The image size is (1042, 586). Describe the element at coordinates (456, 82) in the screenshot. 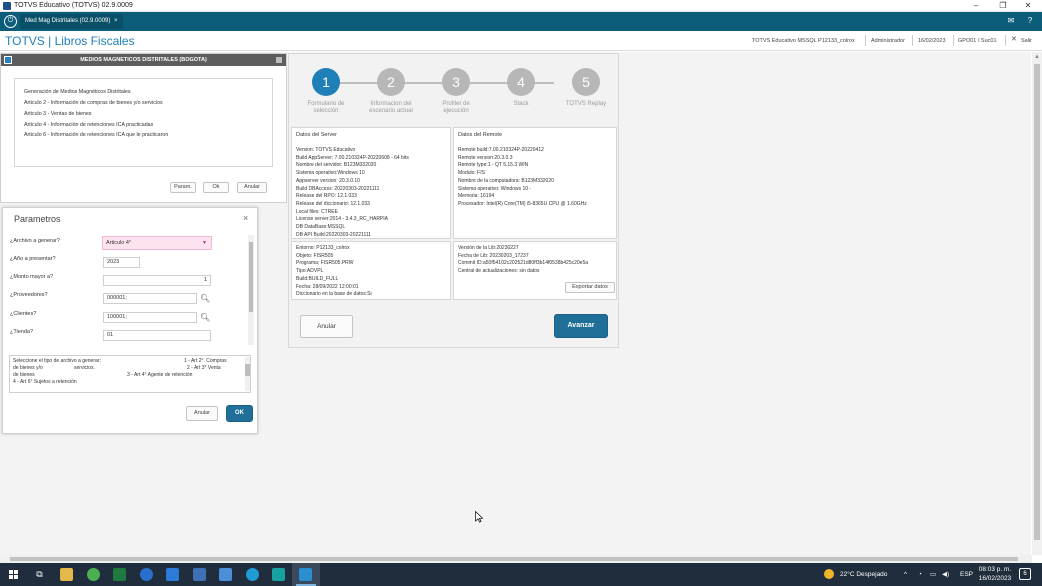

I see `step-3-circle: 3` at that location.